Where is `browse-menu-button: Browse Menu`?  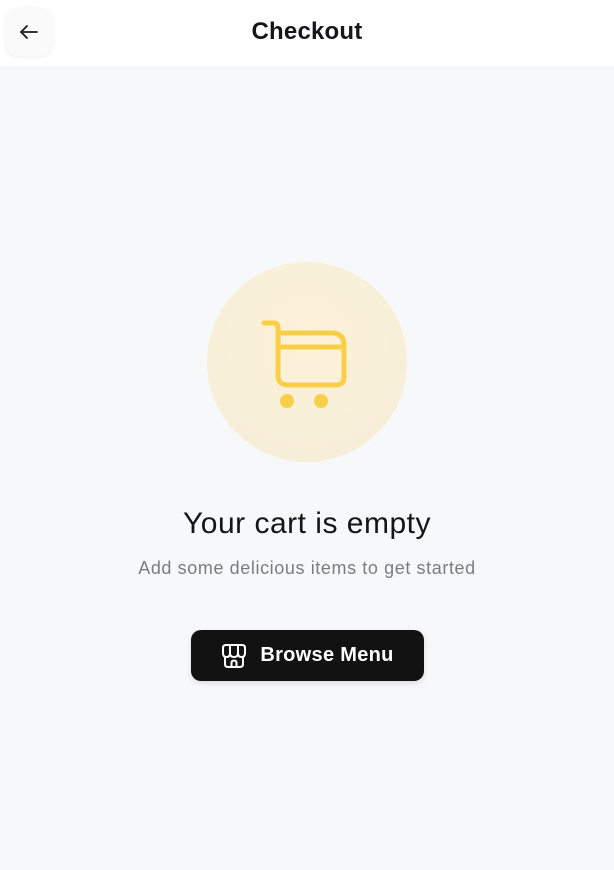
browse-menu-button: Browse Menu is located at coordinates (307, 655).